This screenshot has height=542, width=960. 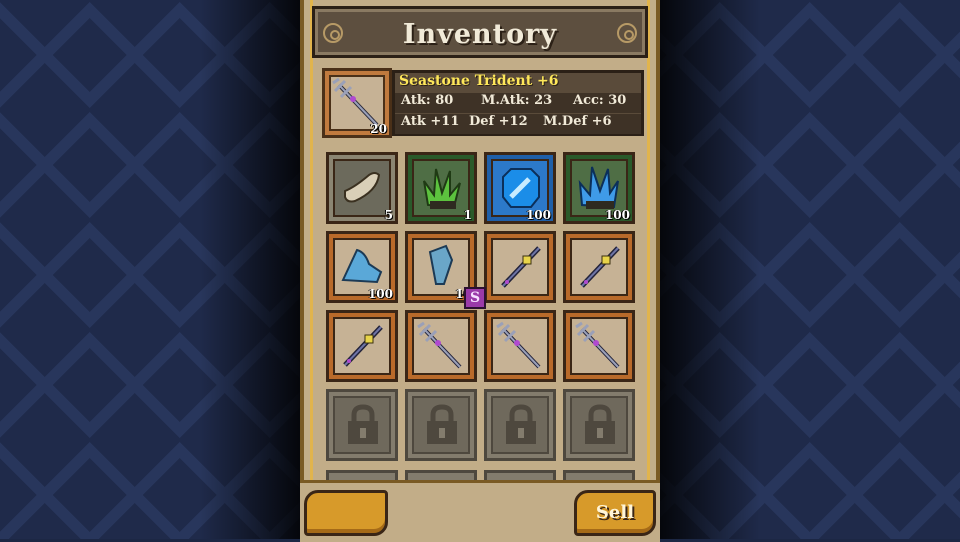 I want to click on green-crystal-icon, so click(x=442, y=188).